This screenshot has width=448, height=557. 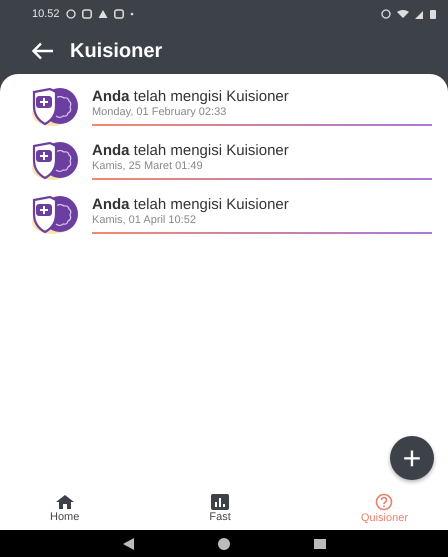 I want to click on home-icon, so click(x=64, y=502).